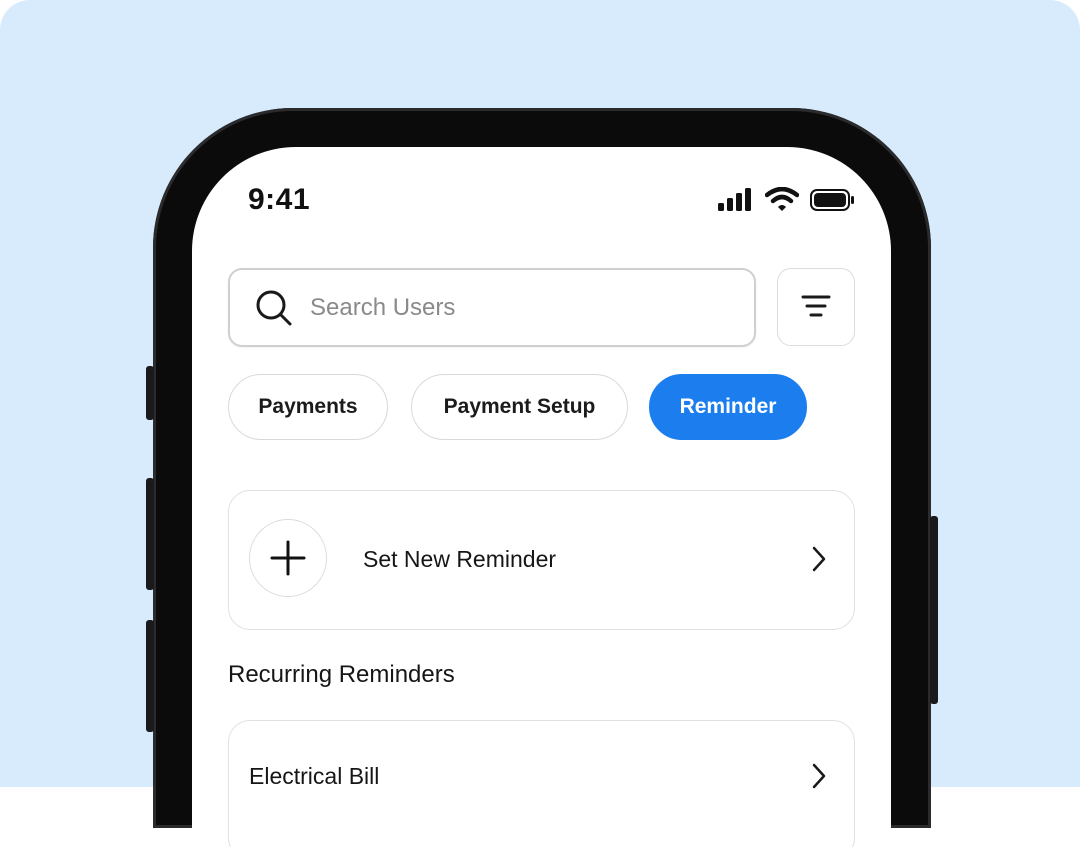  I want to click on tab-reminder: Reminder, so click(728, 407).